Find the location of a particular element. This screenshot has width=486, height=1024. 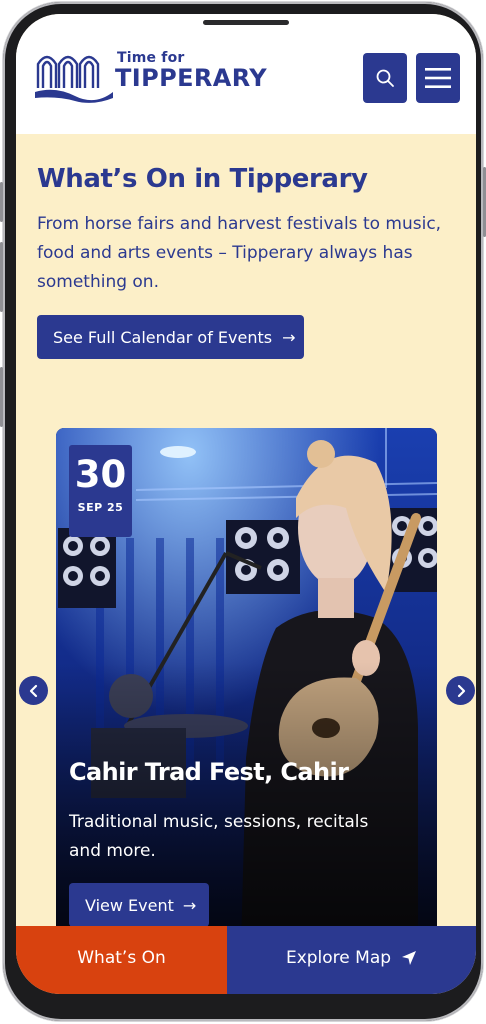

page-title: What’s On in Tipperary is located at coordinates (202, 179).